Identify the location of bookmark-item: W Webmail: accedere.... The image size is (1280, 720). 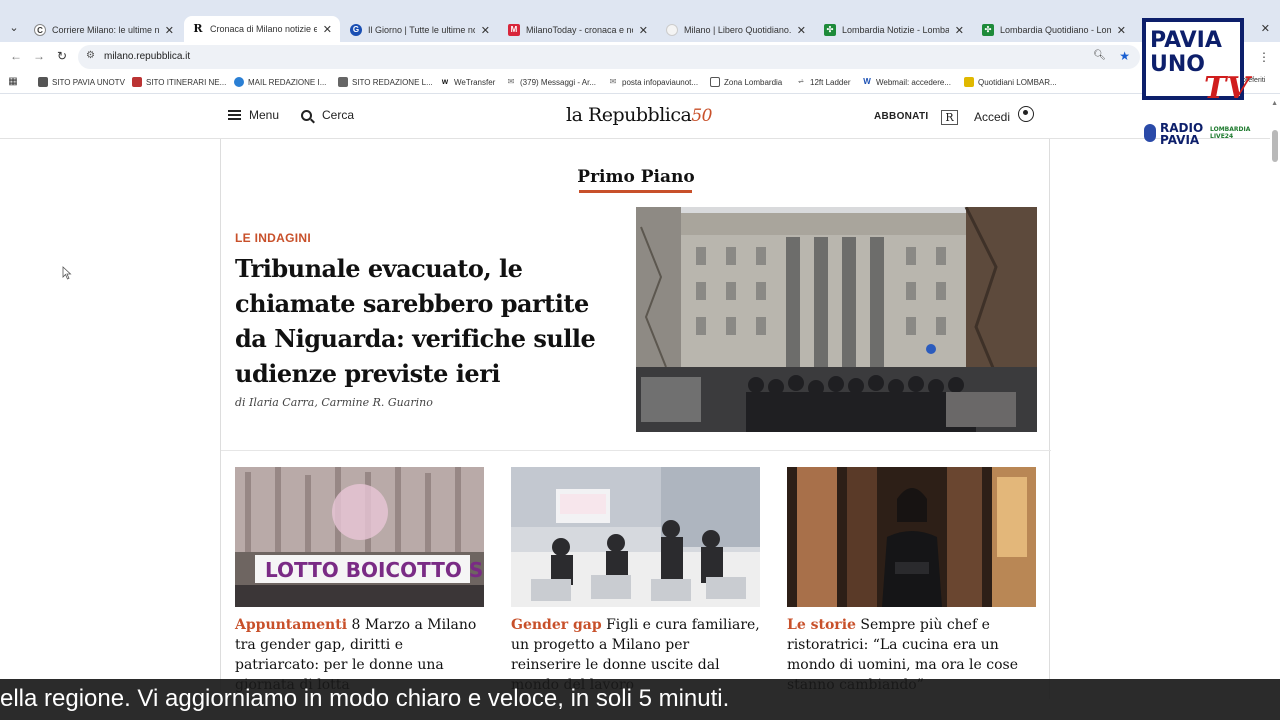
(906, 82).